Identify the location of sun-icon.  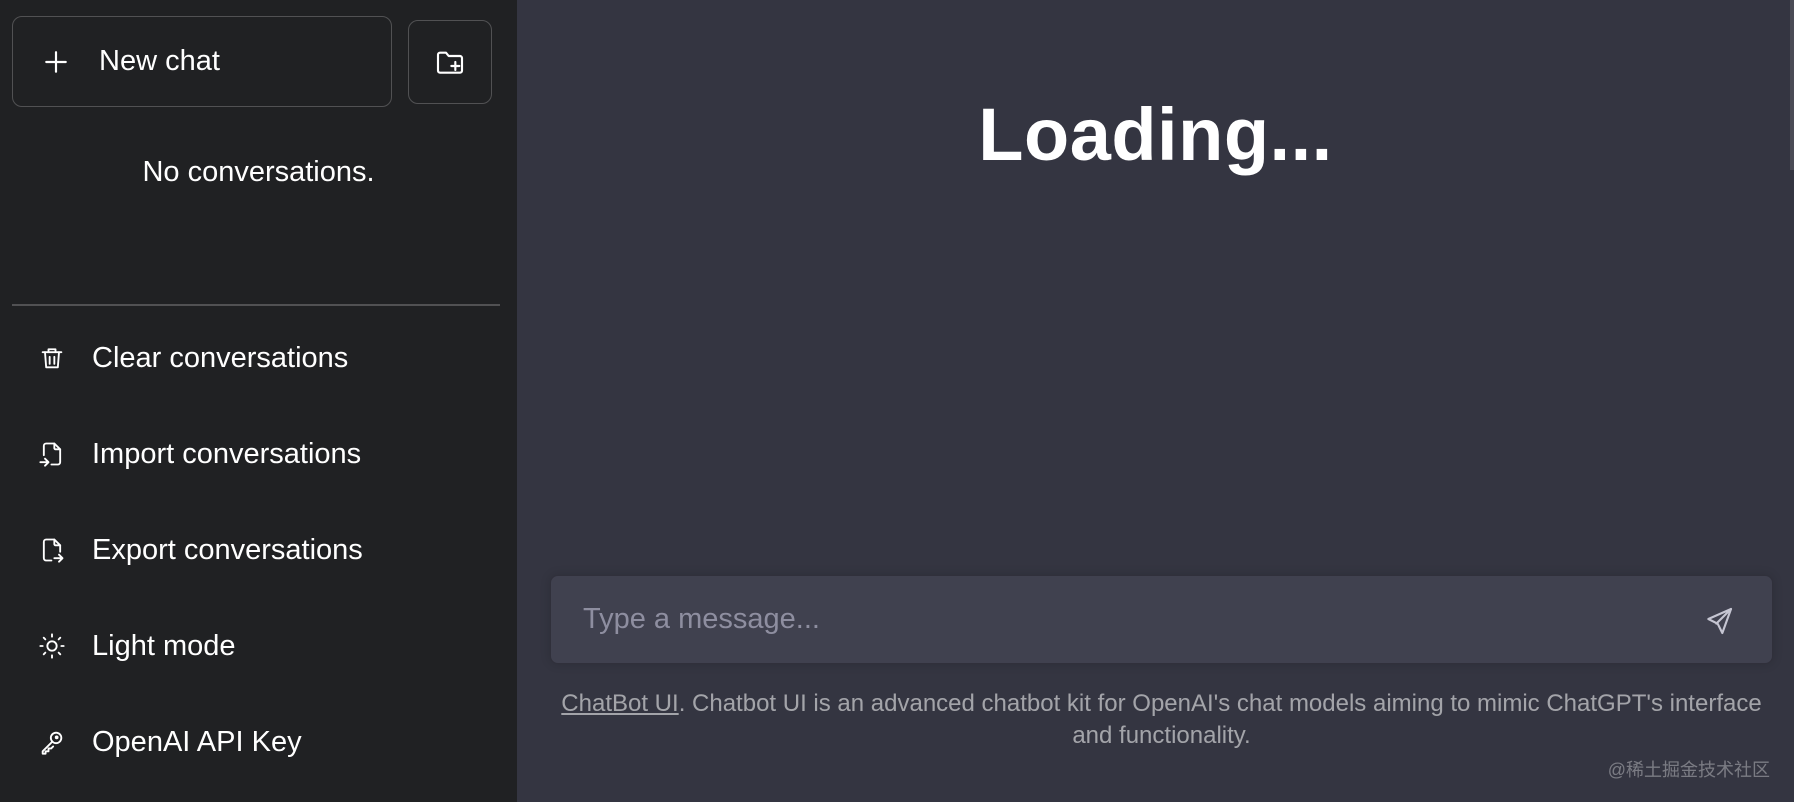
(52, 646).